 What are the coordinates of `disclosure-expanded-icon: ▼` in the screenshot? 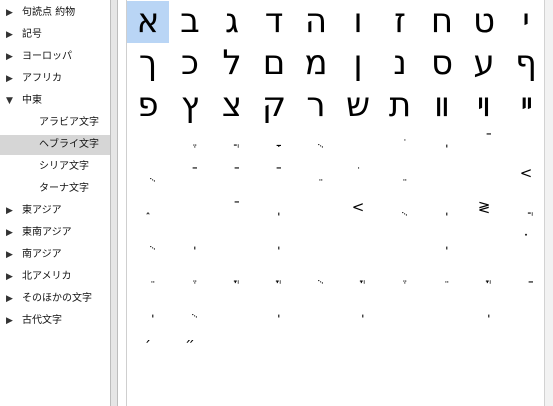 It's located at (11, 101).